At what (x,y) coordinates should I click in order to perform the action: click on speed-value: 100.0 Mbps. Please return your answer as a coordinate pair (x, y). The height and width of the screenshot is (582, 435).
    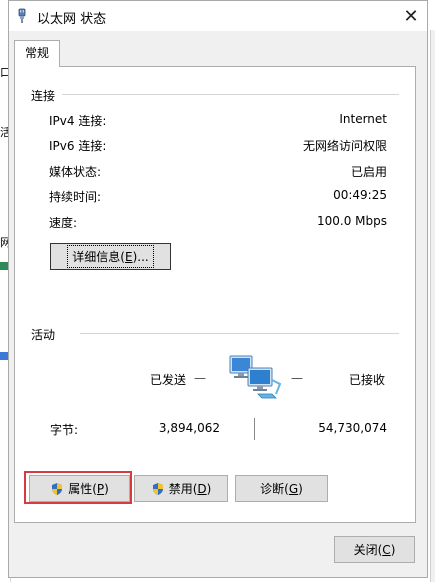
    Looking at the image, I should click on (351, 221).